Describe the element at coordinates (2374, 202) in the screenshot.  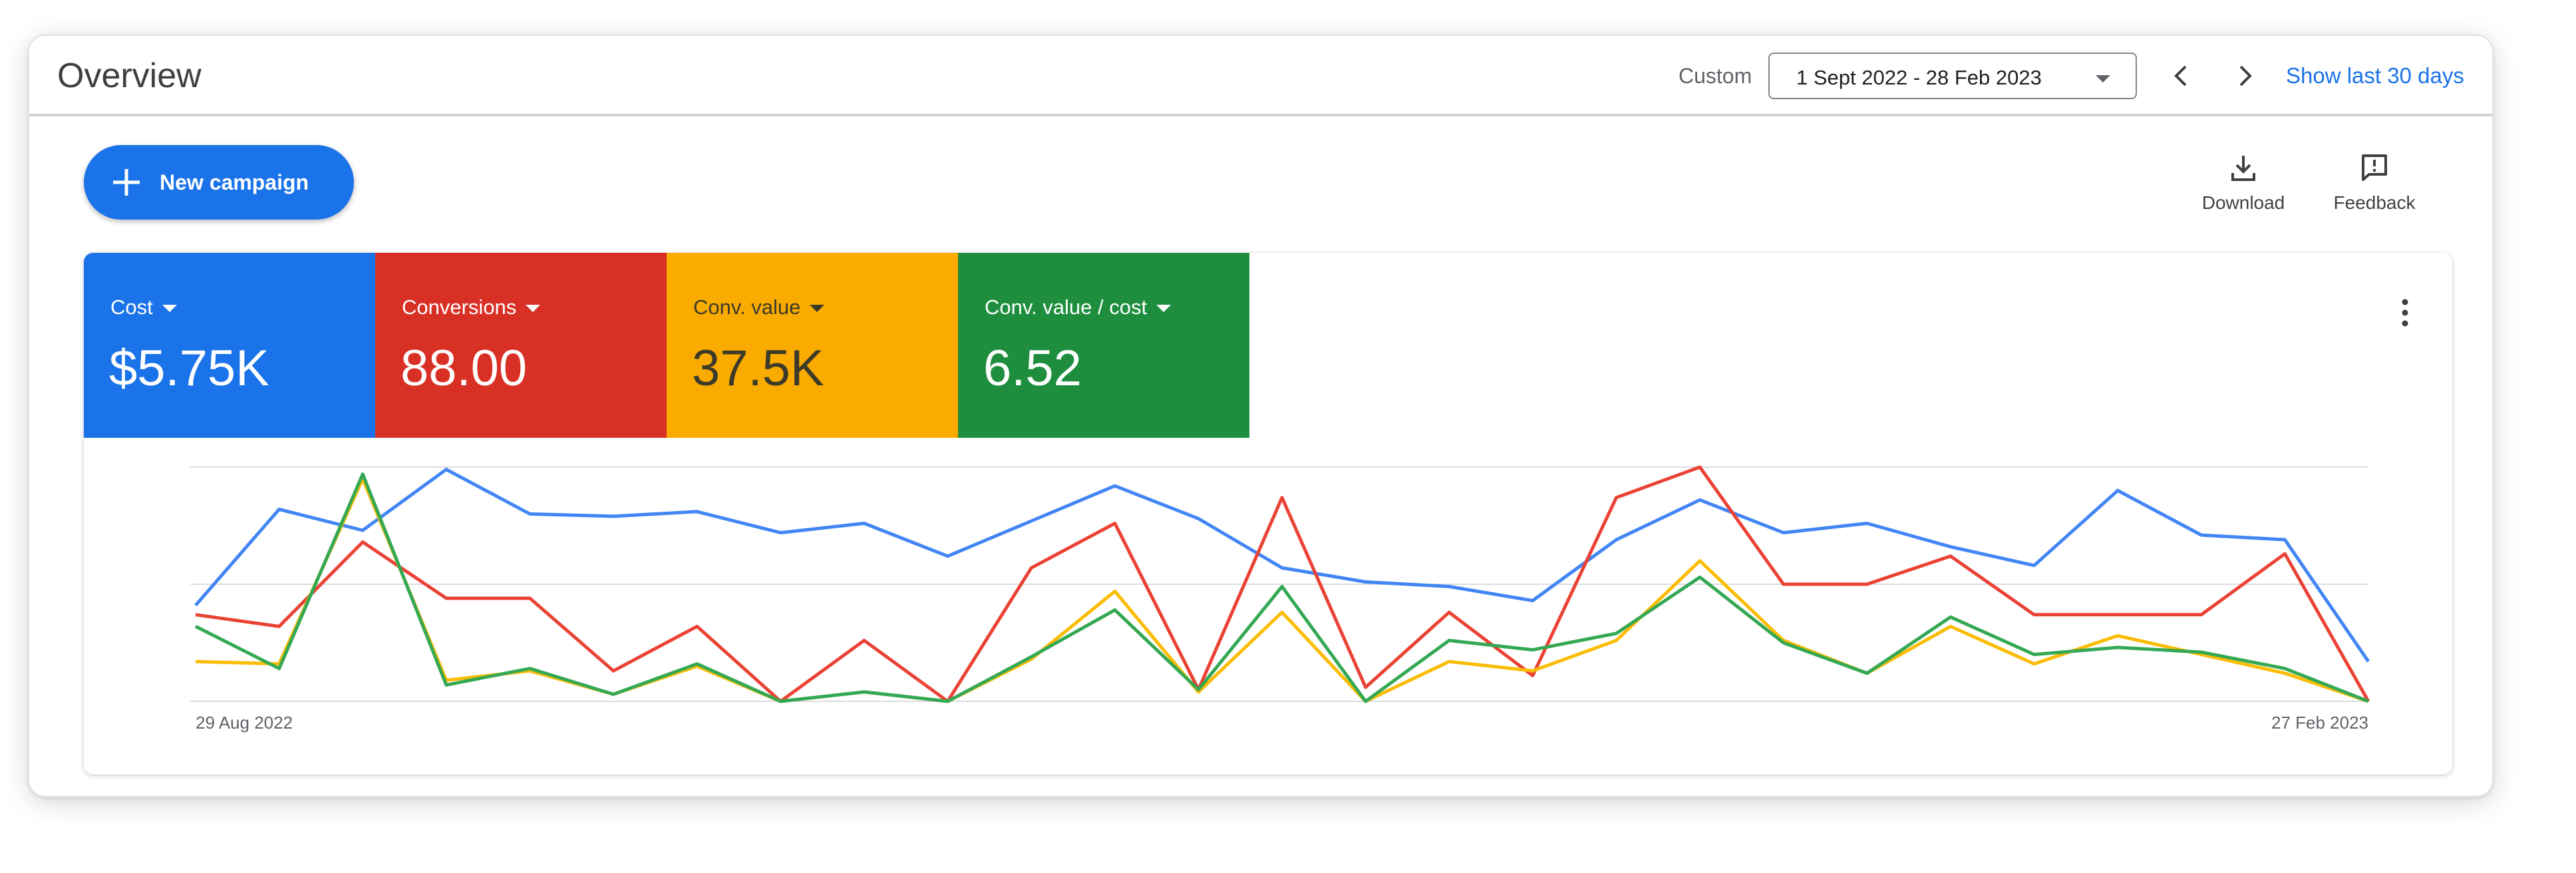
I see `feedback-label: Feedback` at that location.